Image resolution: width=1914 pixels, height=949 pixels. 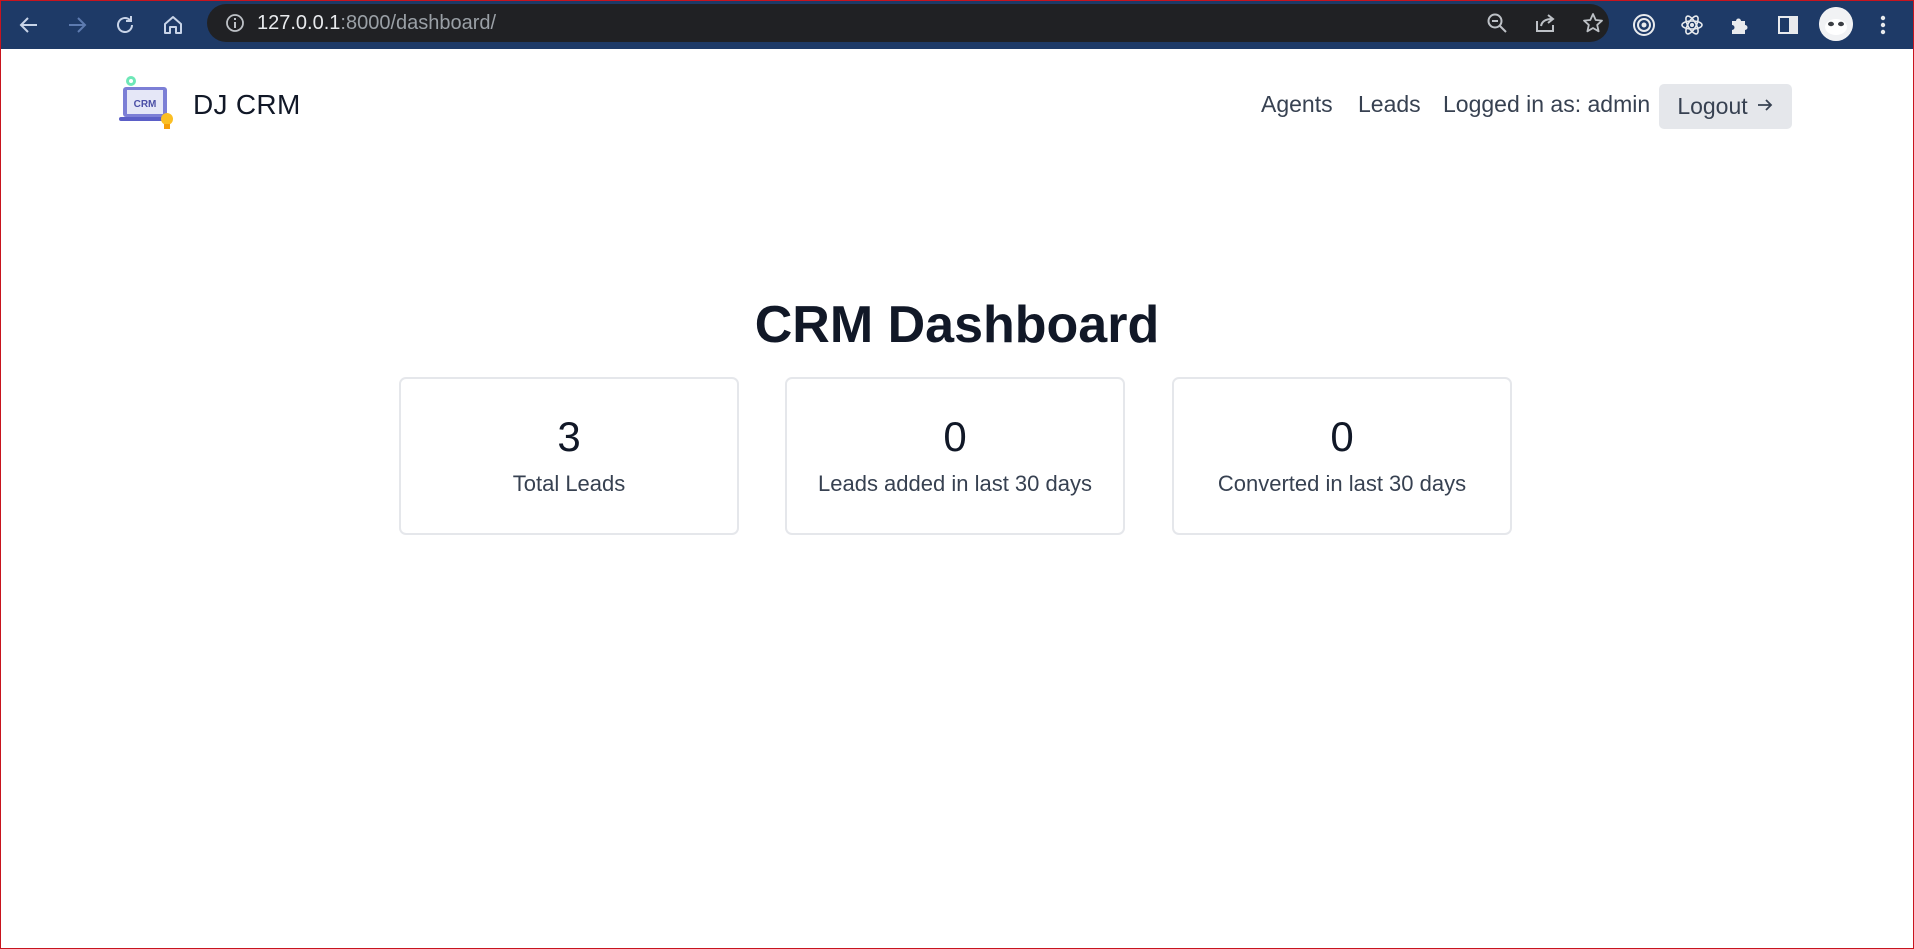 I want to click on kebab-menu-icon, so click(x=1883, y=25).